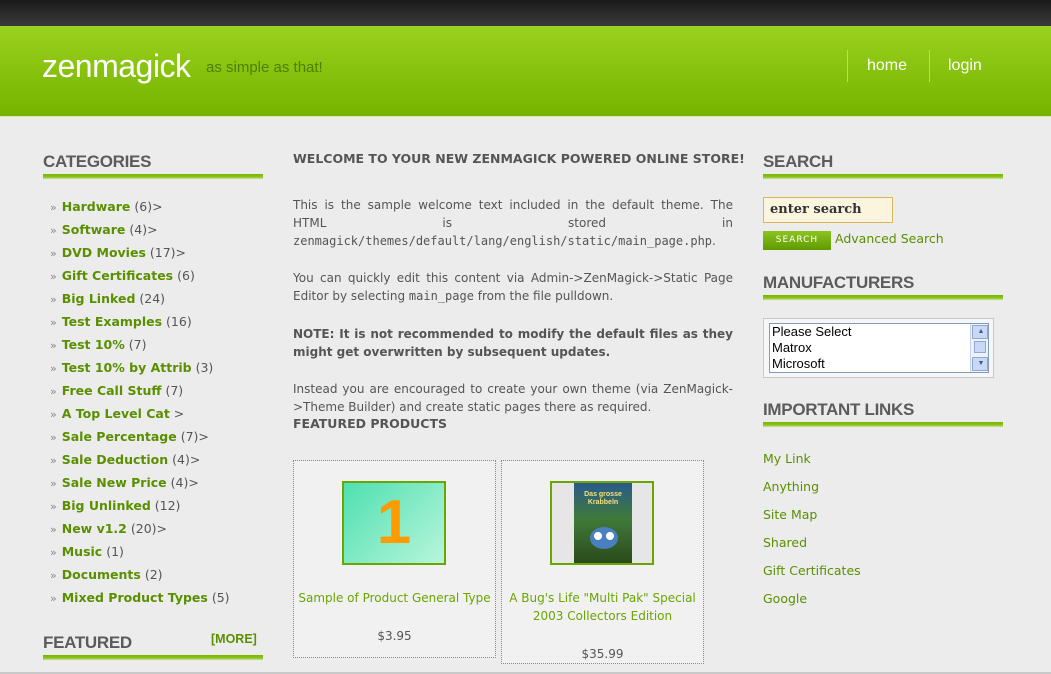  Describe the element at coordinates (112, 390) in the screenshot. I see `category-name: Free Call Stuff` at that location.